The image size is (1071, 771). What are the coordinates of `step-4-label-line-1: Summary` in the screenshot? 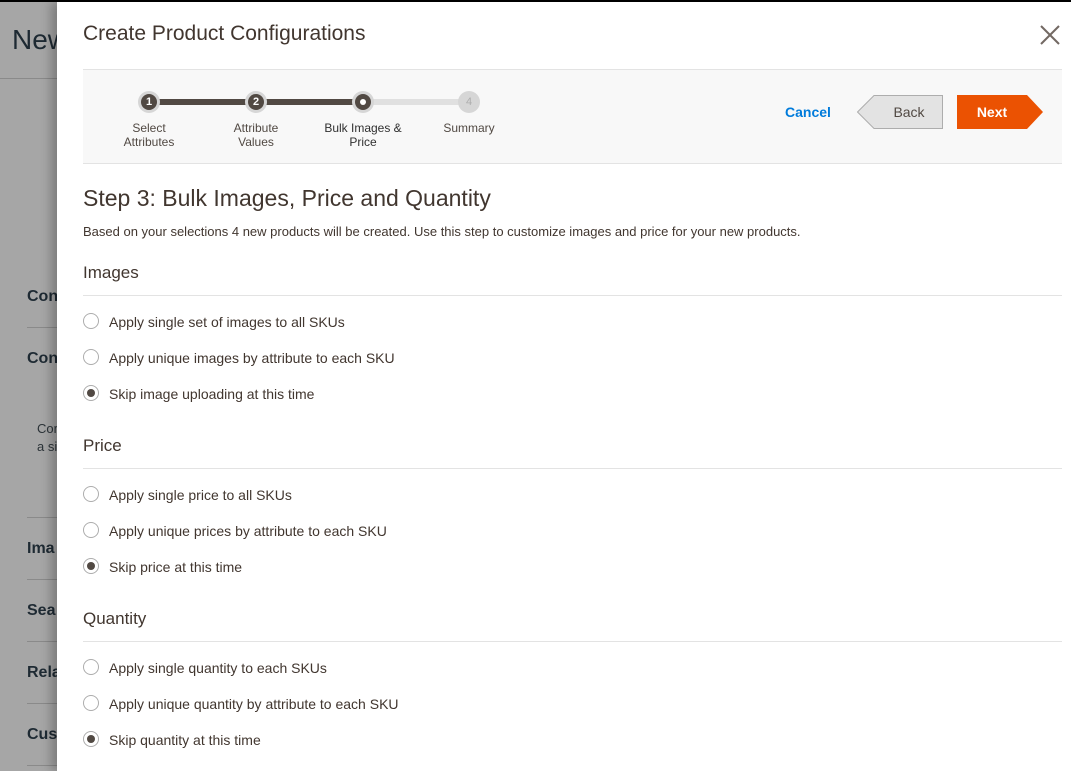 It's located at (469, 128).